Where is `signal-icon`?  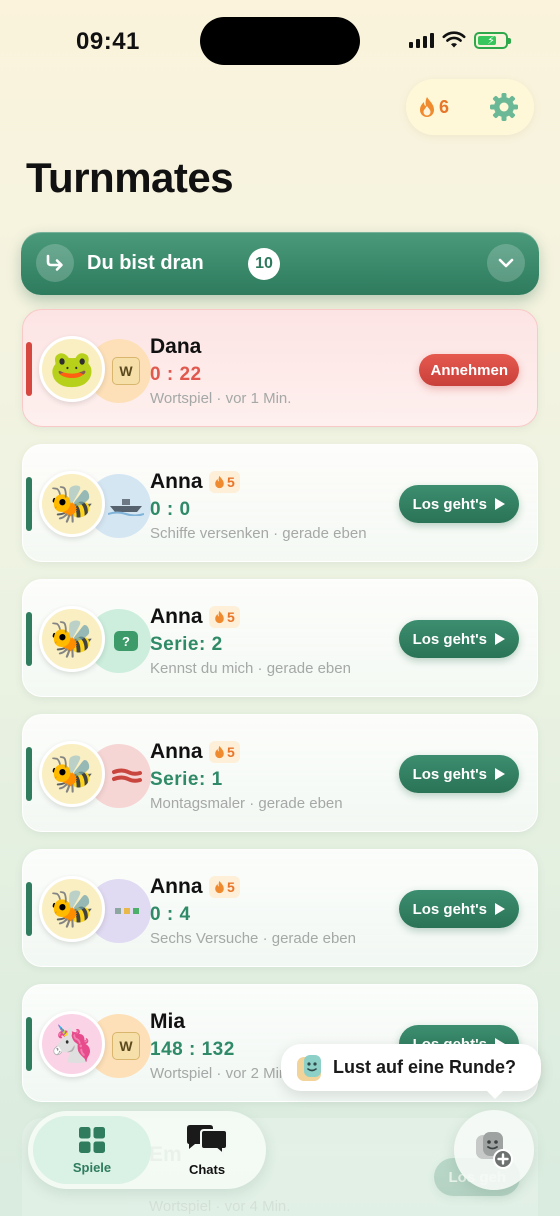
signal-icon is located at coordinates (421, 40).